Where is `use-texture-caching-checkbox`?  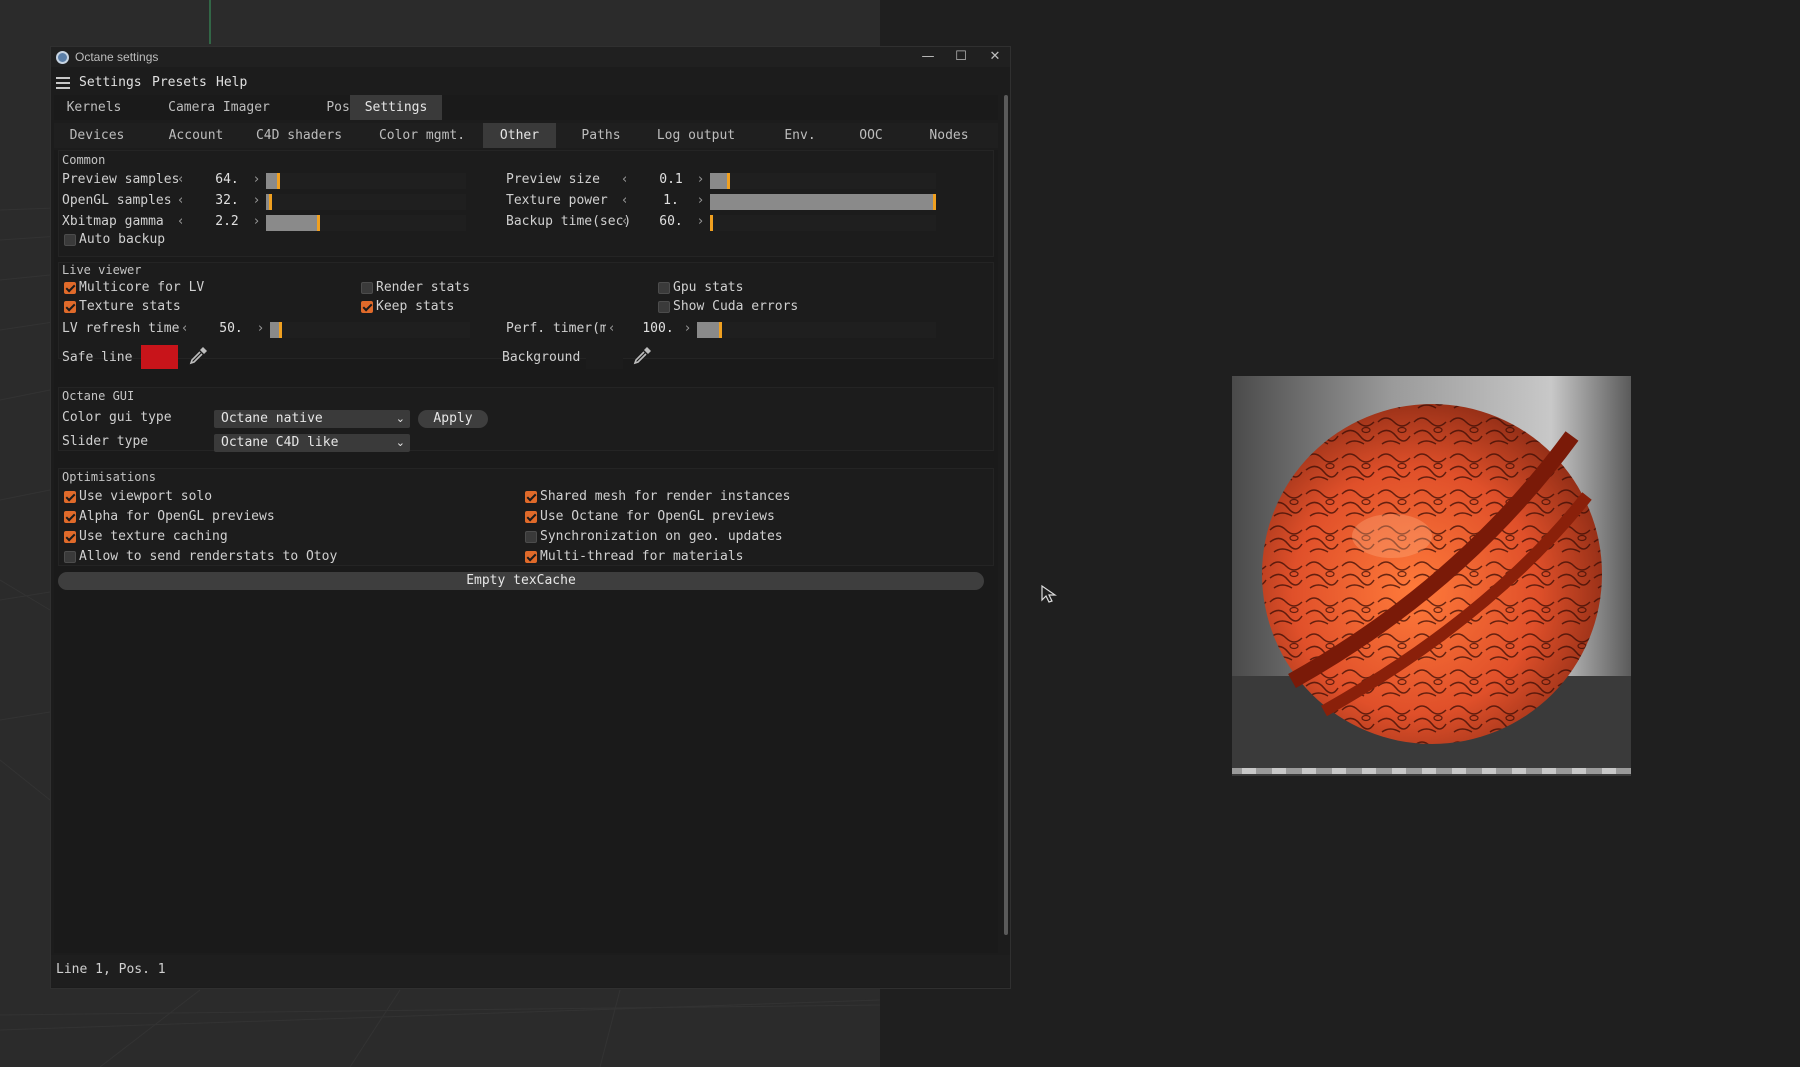 use-texture-caching-checkbox is located at coordinates (70, 537).